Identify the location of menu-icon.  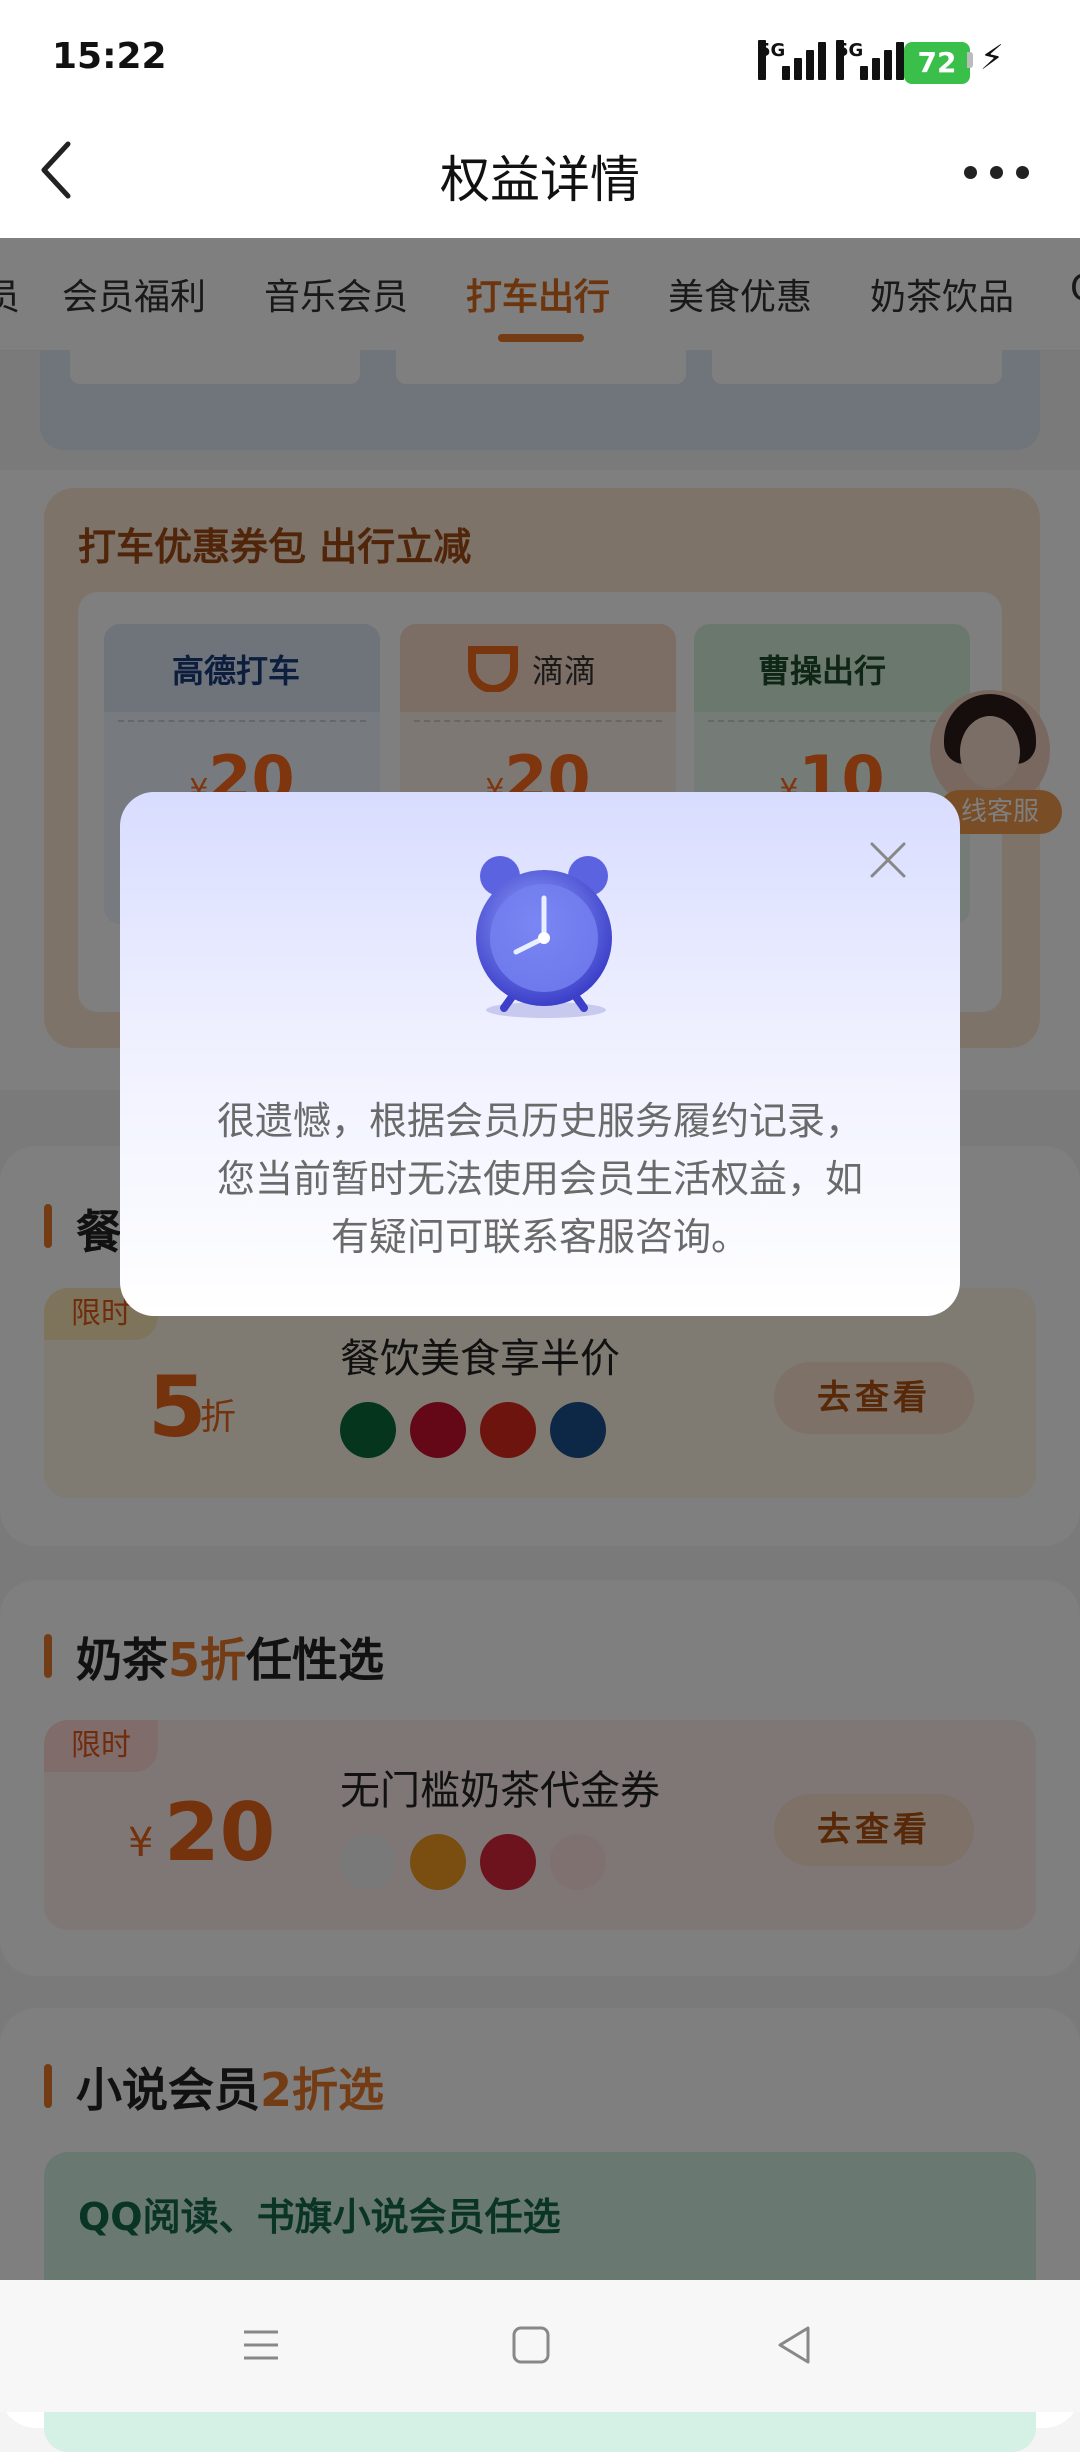
(261, 2345).